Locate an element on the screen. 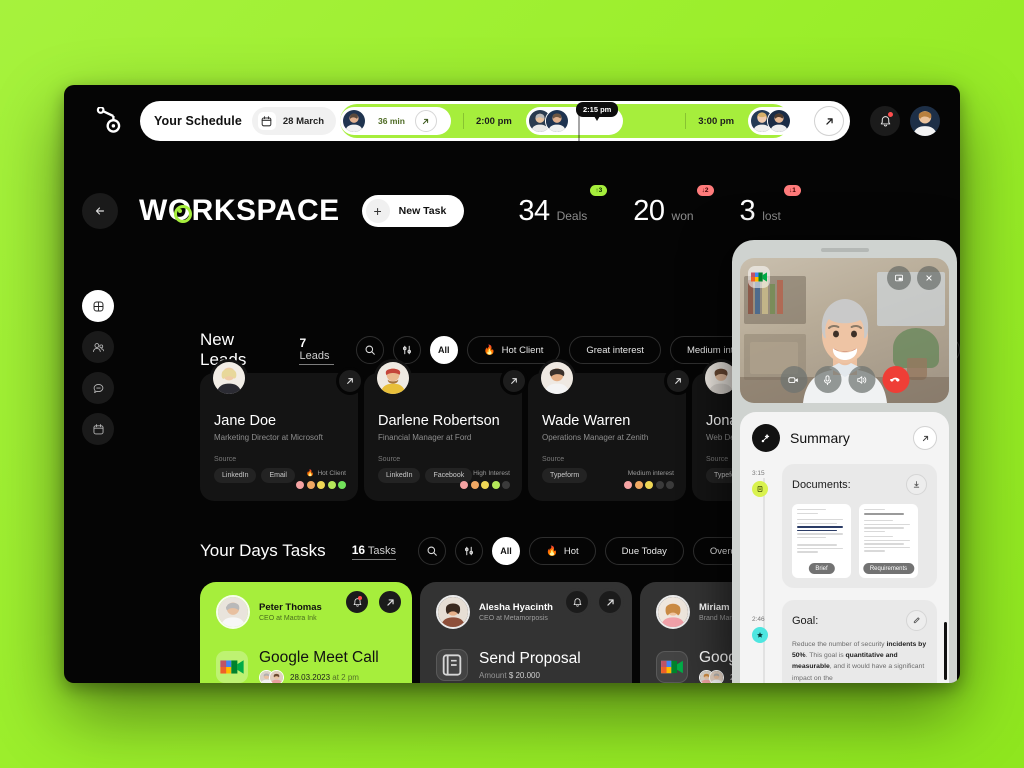  tasks-filter-all: All is located at coordinates (506, 551).